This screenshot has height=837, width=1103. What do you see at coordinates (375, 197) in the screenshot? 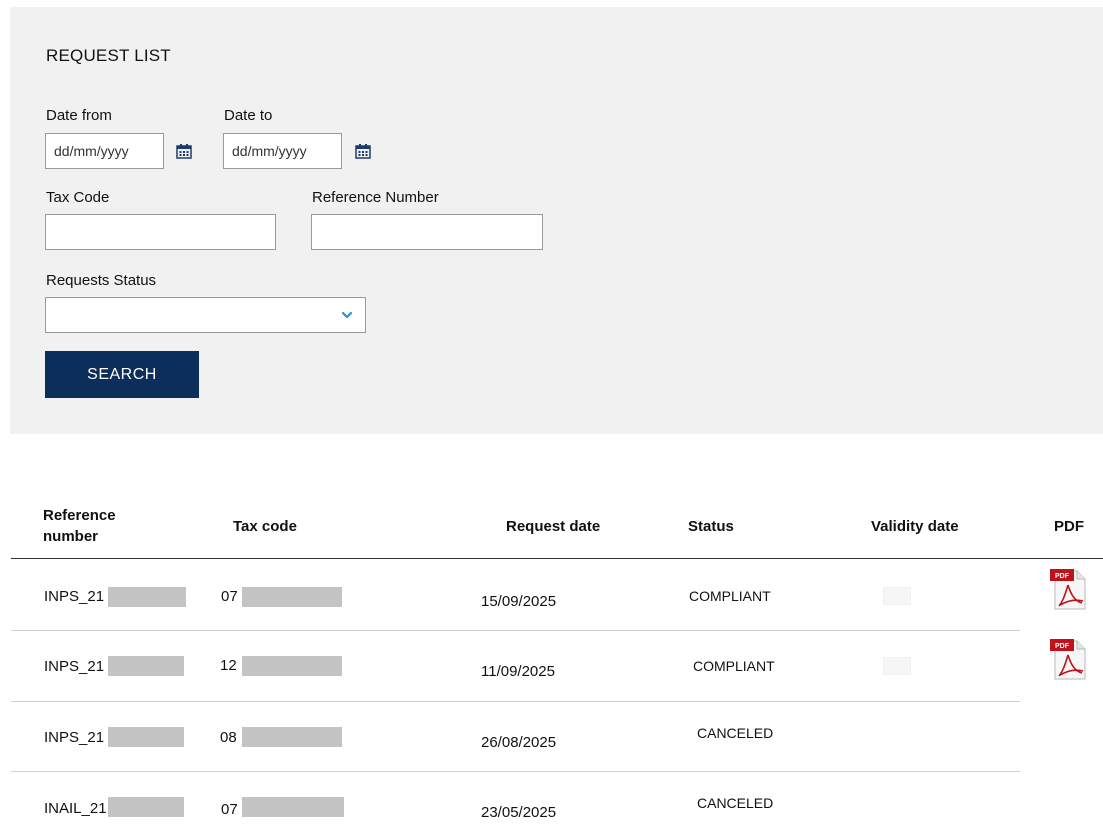
I see `reference-number-label: Reference Number` at bounding box center [375, 197].